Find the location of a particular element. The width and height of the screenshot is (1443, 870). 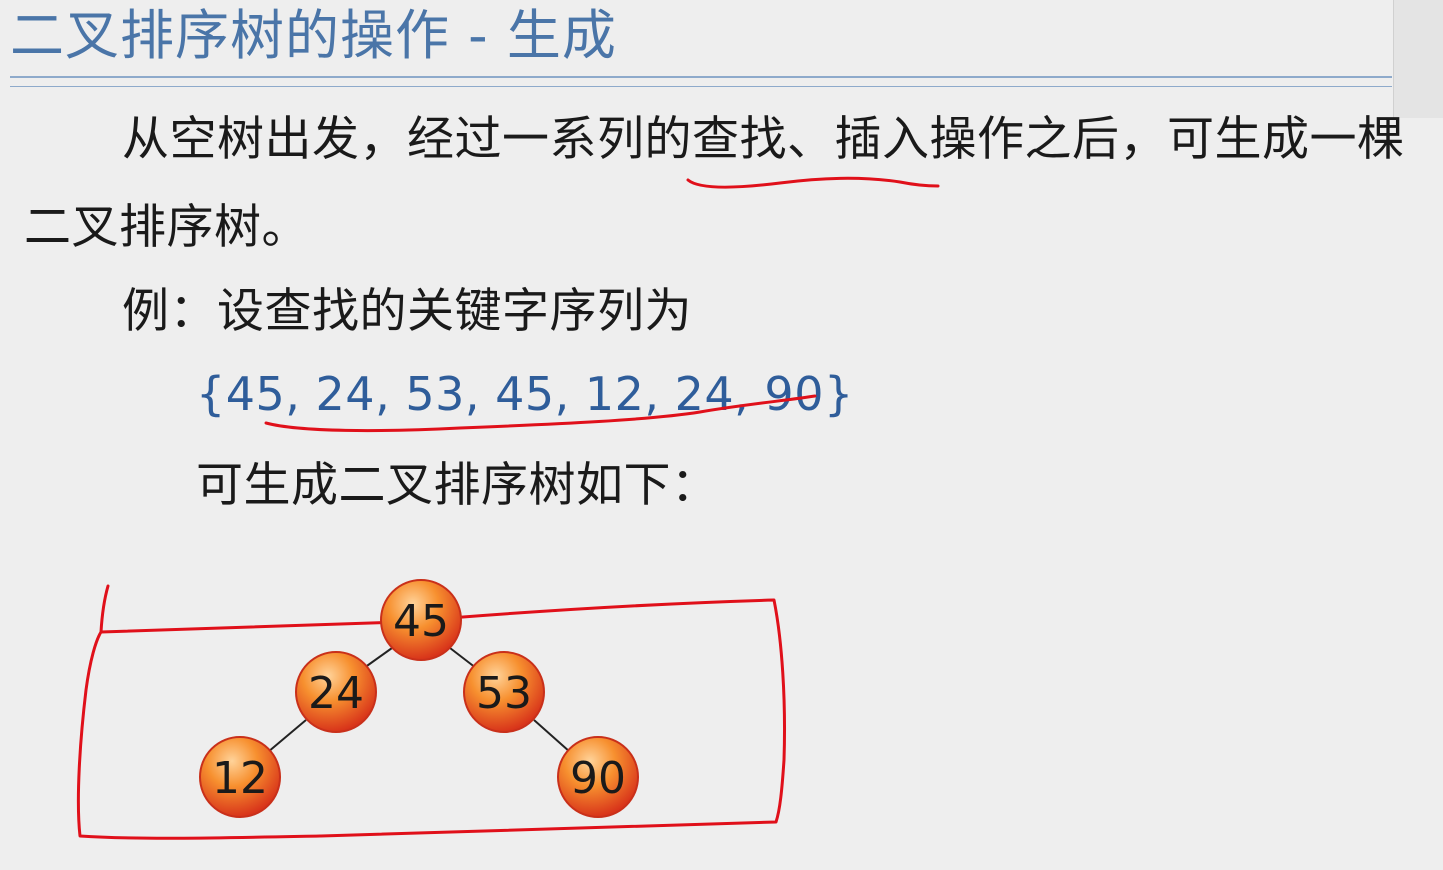

tree-node-90: 90 is located at coordinates (598, 777).